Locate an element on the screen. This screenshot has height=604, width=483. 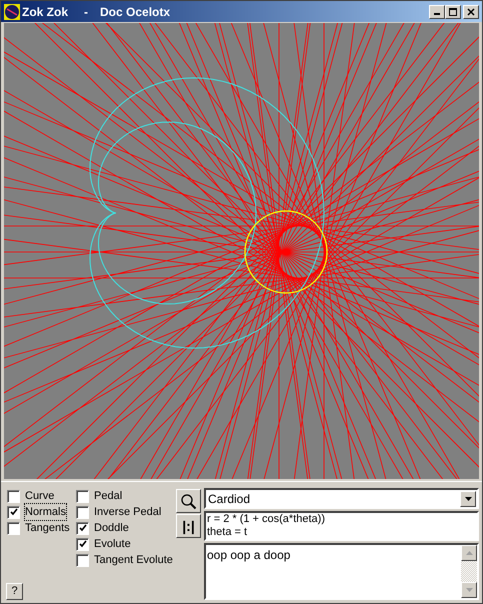
option-checkbox: Tangents is located at coordinates (38, 528).